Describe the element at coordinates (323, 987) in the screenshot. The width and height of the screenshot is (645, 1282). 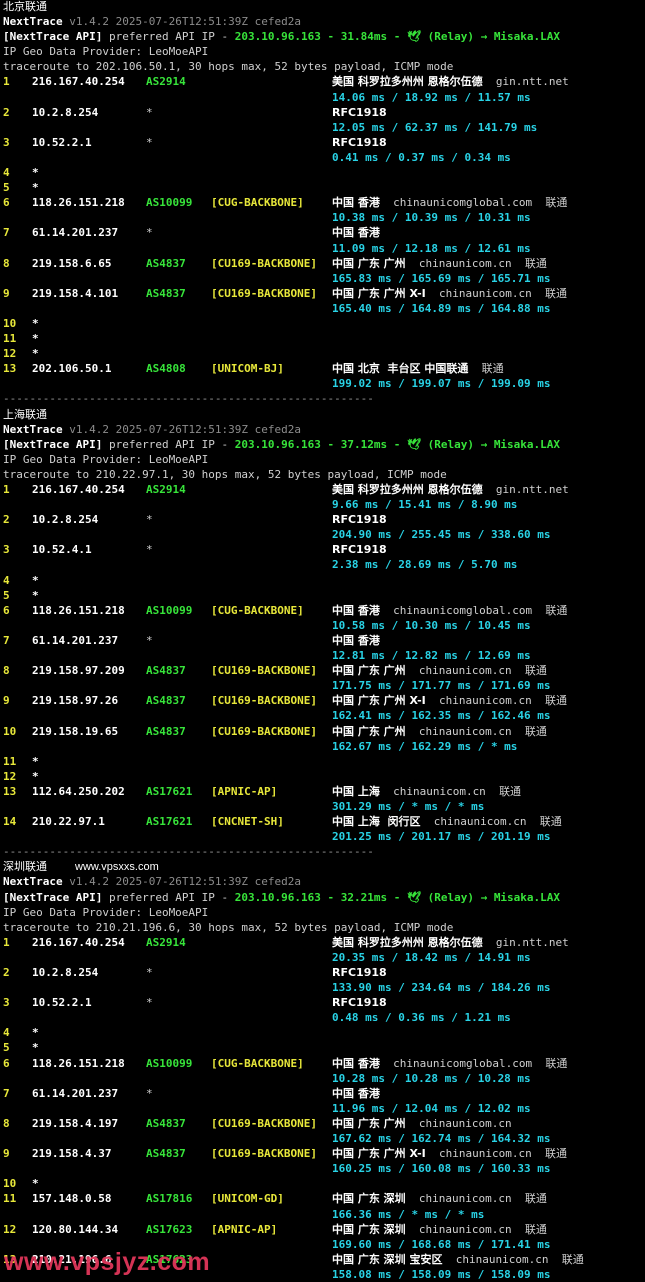
I see `hop-rtt-row: 133.90 ms / 234.64 ms / 184.26 ms` at that location.